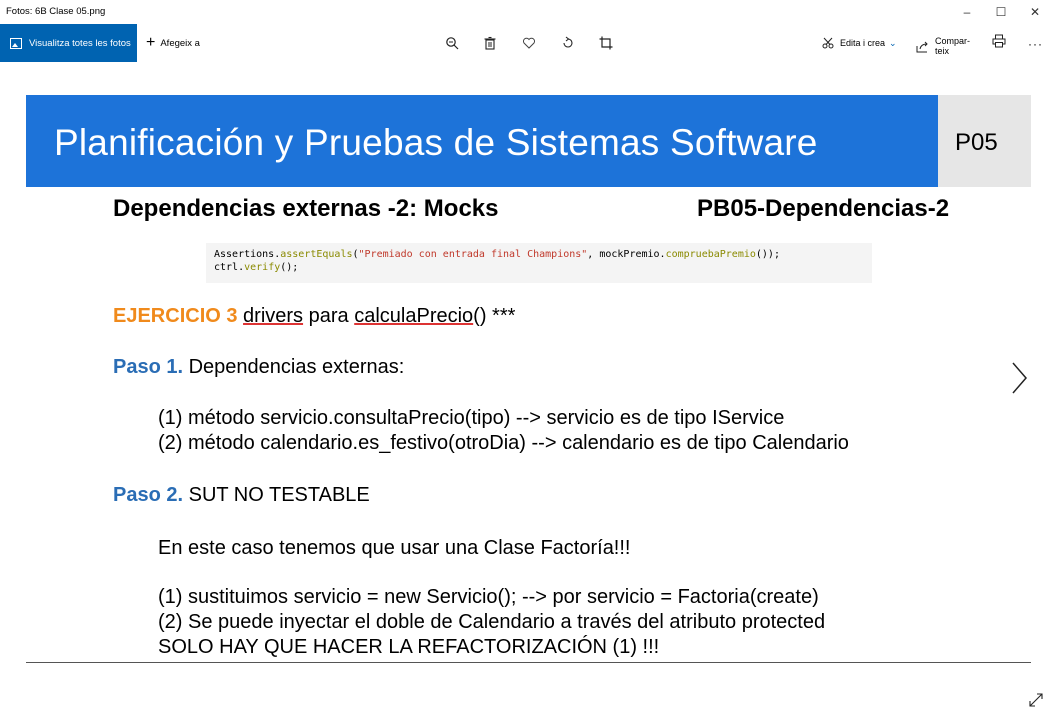 The width and height of the screenshot is (1049, 716). I want to click on slide-subtitle: Dependencias externas -2: Mocks, so click(306, 208).